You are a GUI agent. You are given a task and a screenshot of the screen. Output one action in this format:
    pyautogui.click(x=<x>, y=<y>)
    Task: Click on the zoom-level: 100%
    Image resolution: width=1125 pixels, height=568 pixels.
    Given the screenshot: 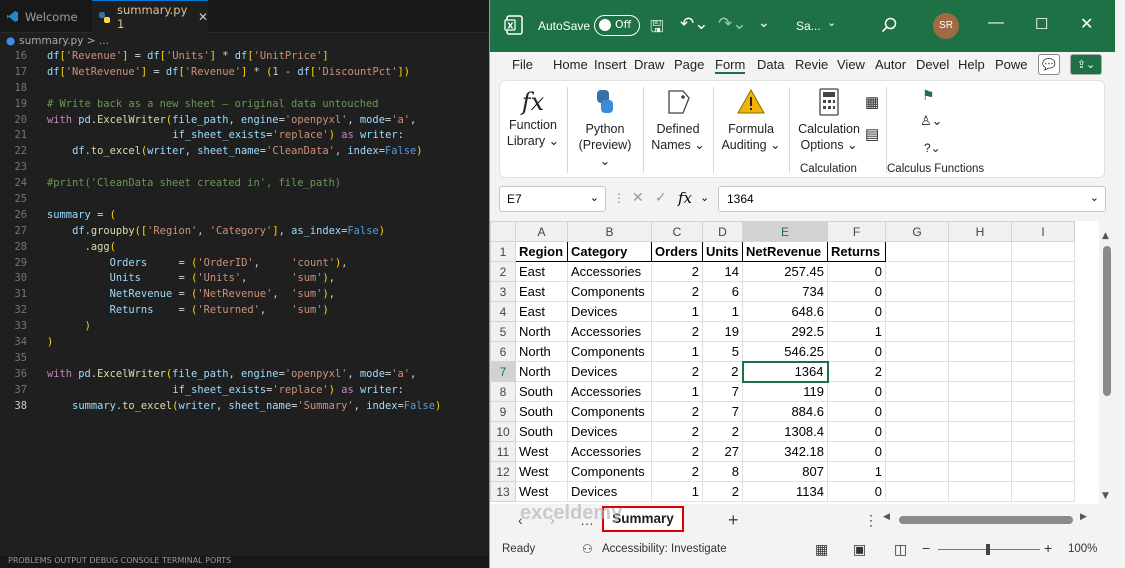 What is the action you would take?
    pyautogui.click(x=1082, y=549)
    